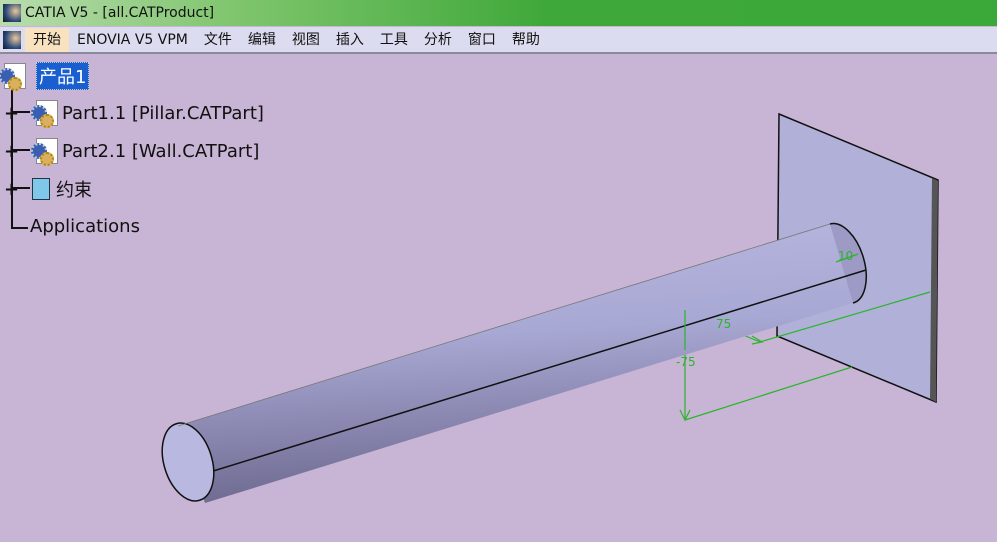  Describe the element at coordinates (723, 324) in the screenshot. I see `dimension-offset-x: 75` at that location.